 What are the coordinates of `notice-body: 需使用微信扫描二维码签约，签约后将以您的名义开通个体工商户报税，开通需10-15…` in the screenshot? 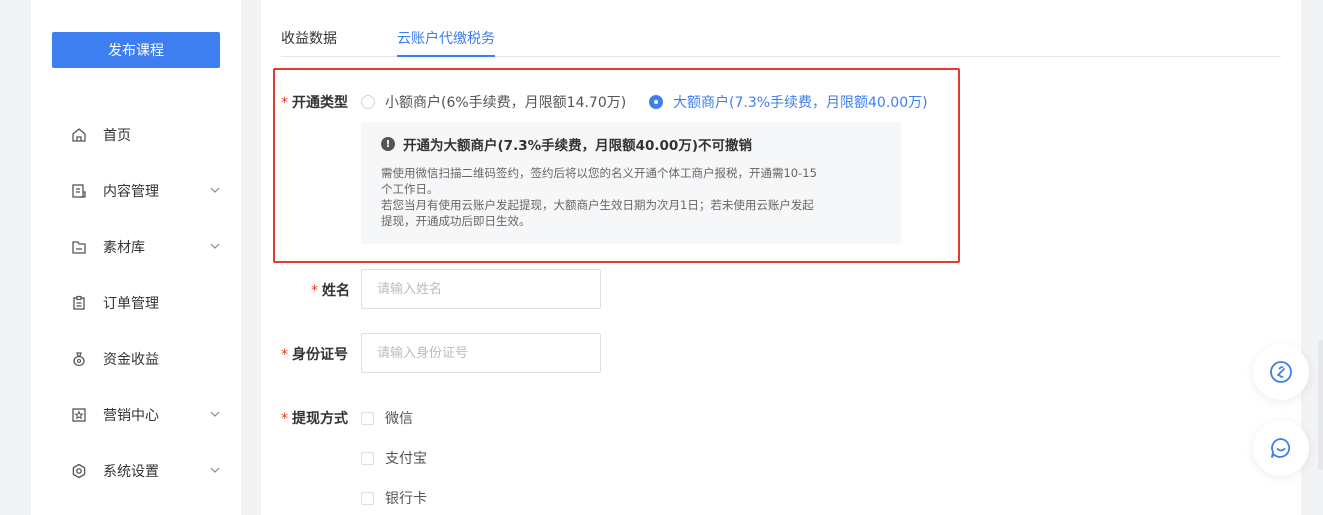 It's located at (599, 197).